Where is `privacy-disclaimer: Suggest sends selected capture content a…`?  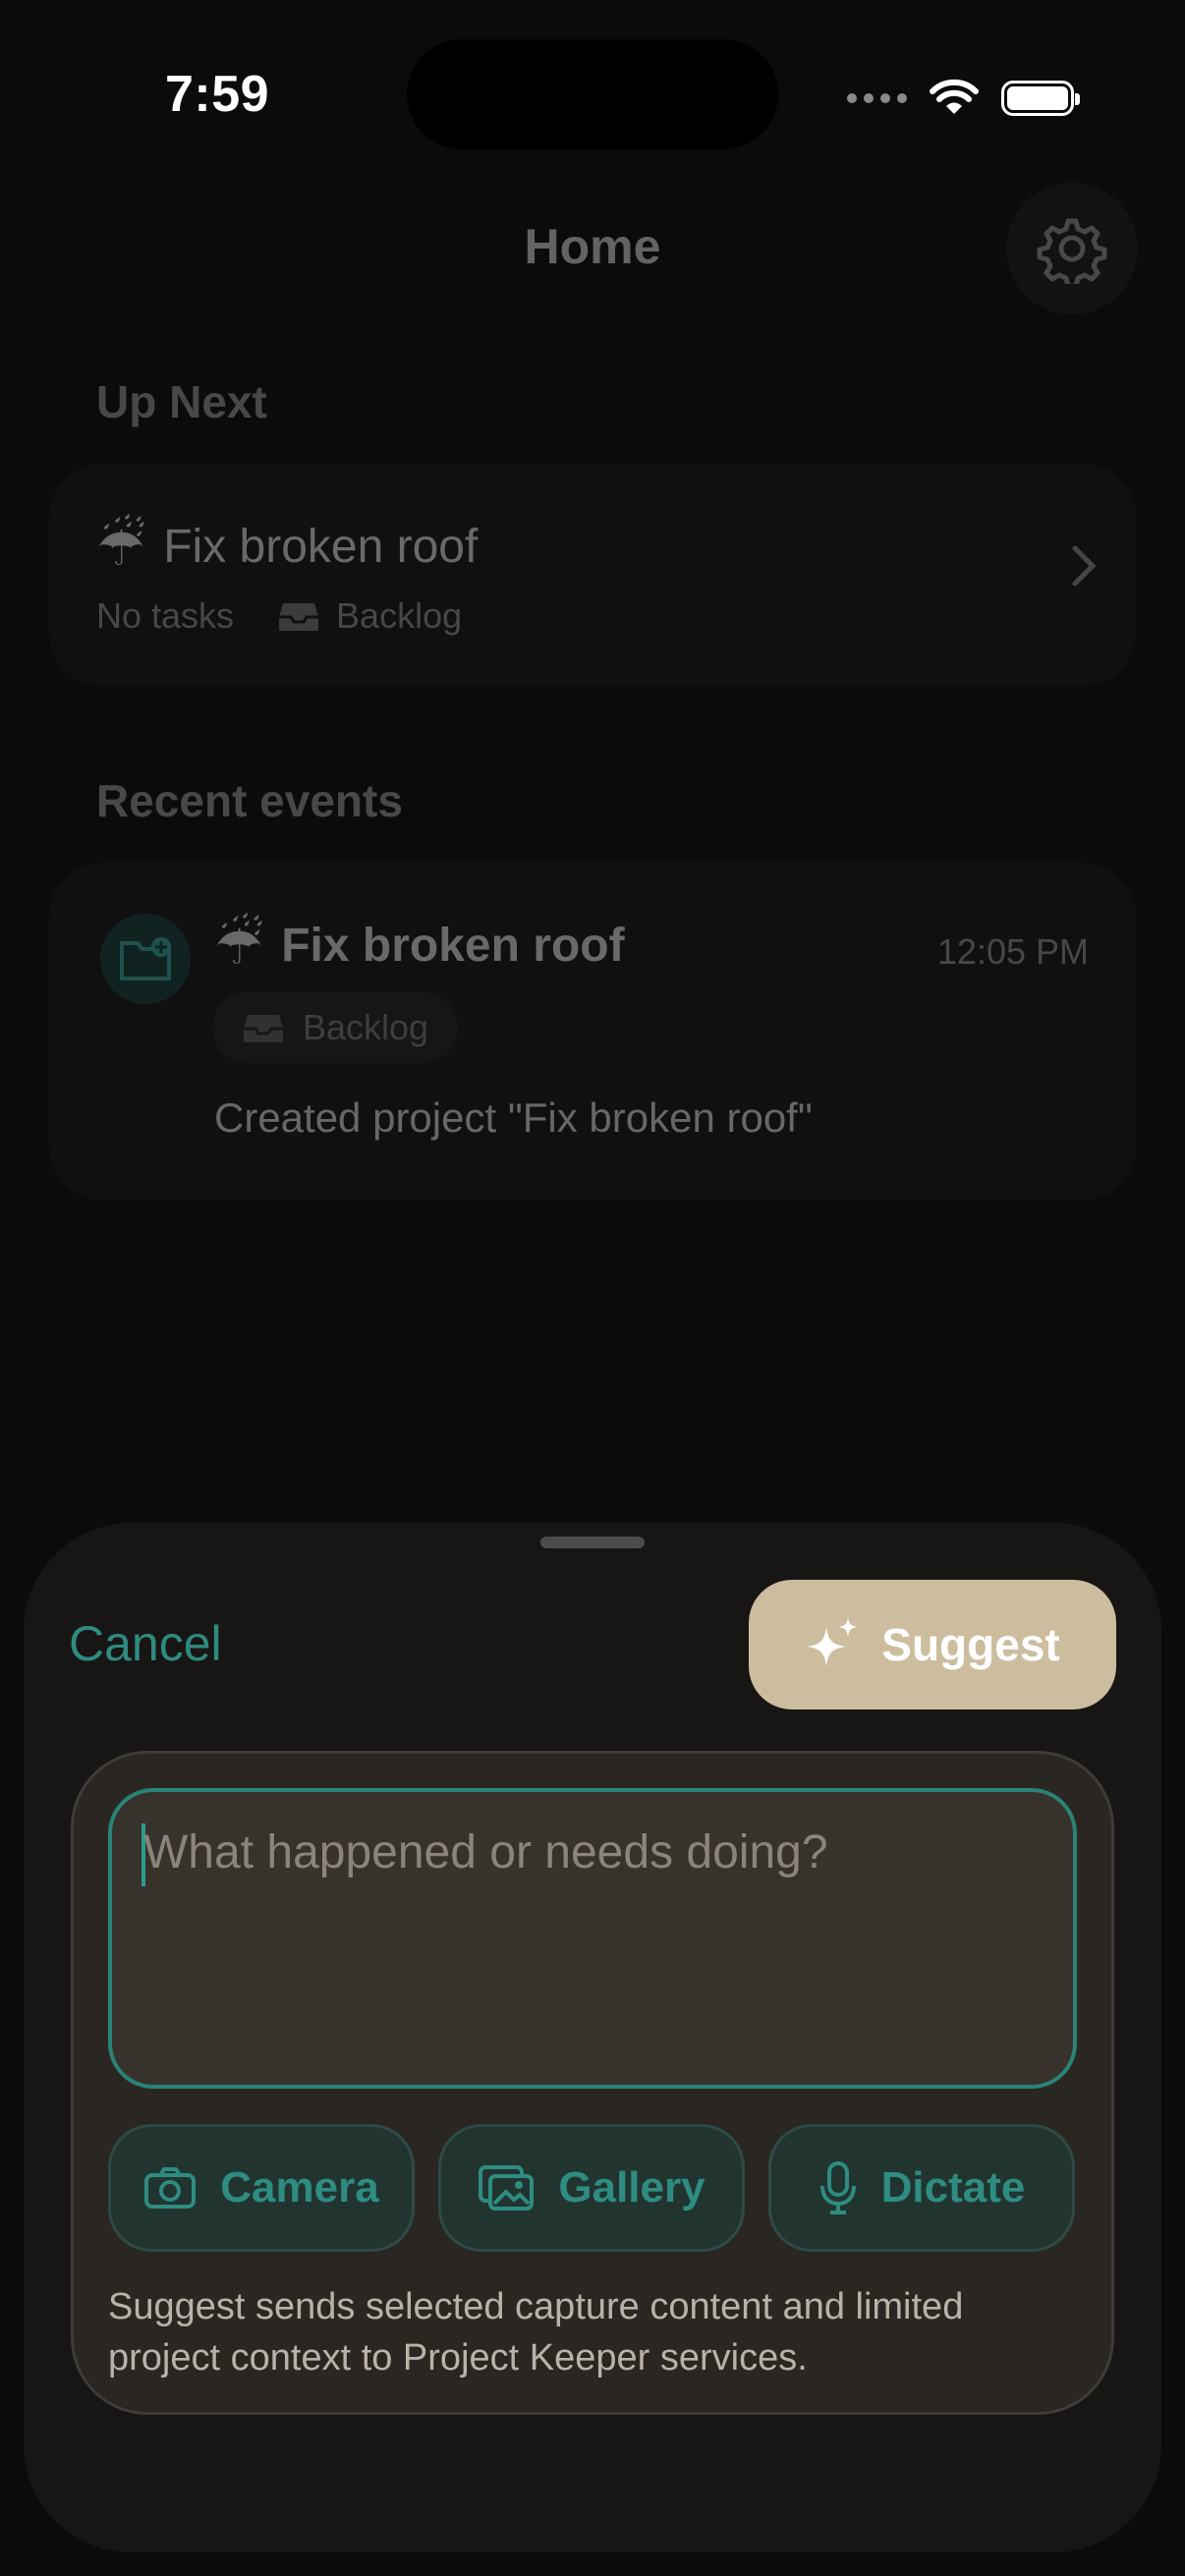
privacy-disclaimer: Suggest sends selected capture content a… is located at coordinates (536, 2332).